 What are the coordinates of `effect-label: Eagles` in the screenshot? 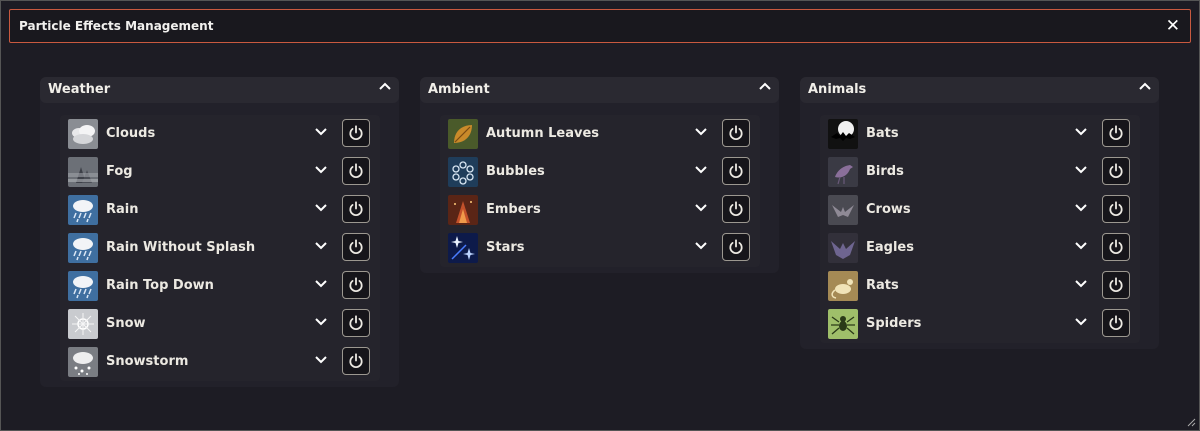 It's located at (890, 247).